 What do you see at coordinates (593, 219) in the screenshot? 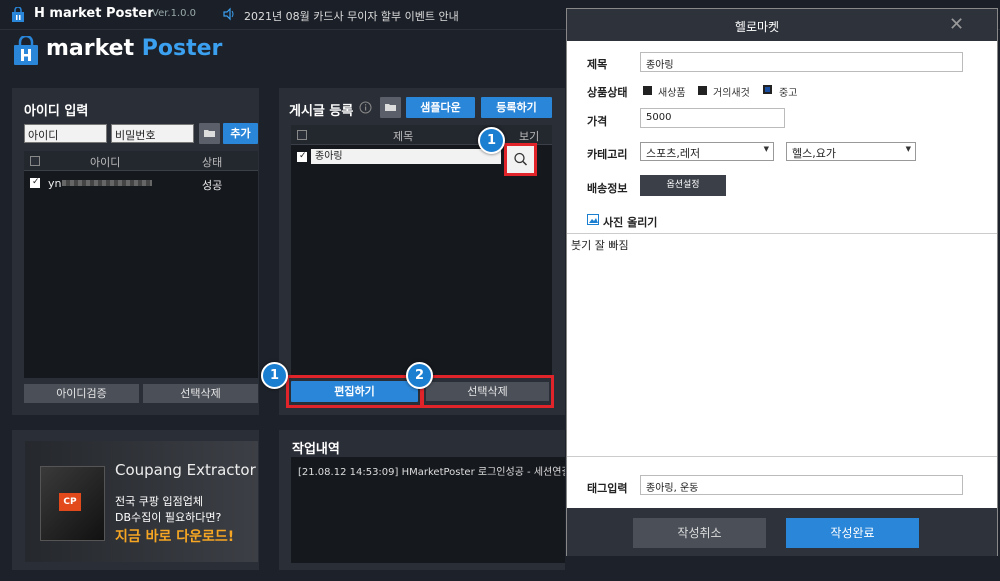
I see `image-icon` at bounding box center [593, 219].